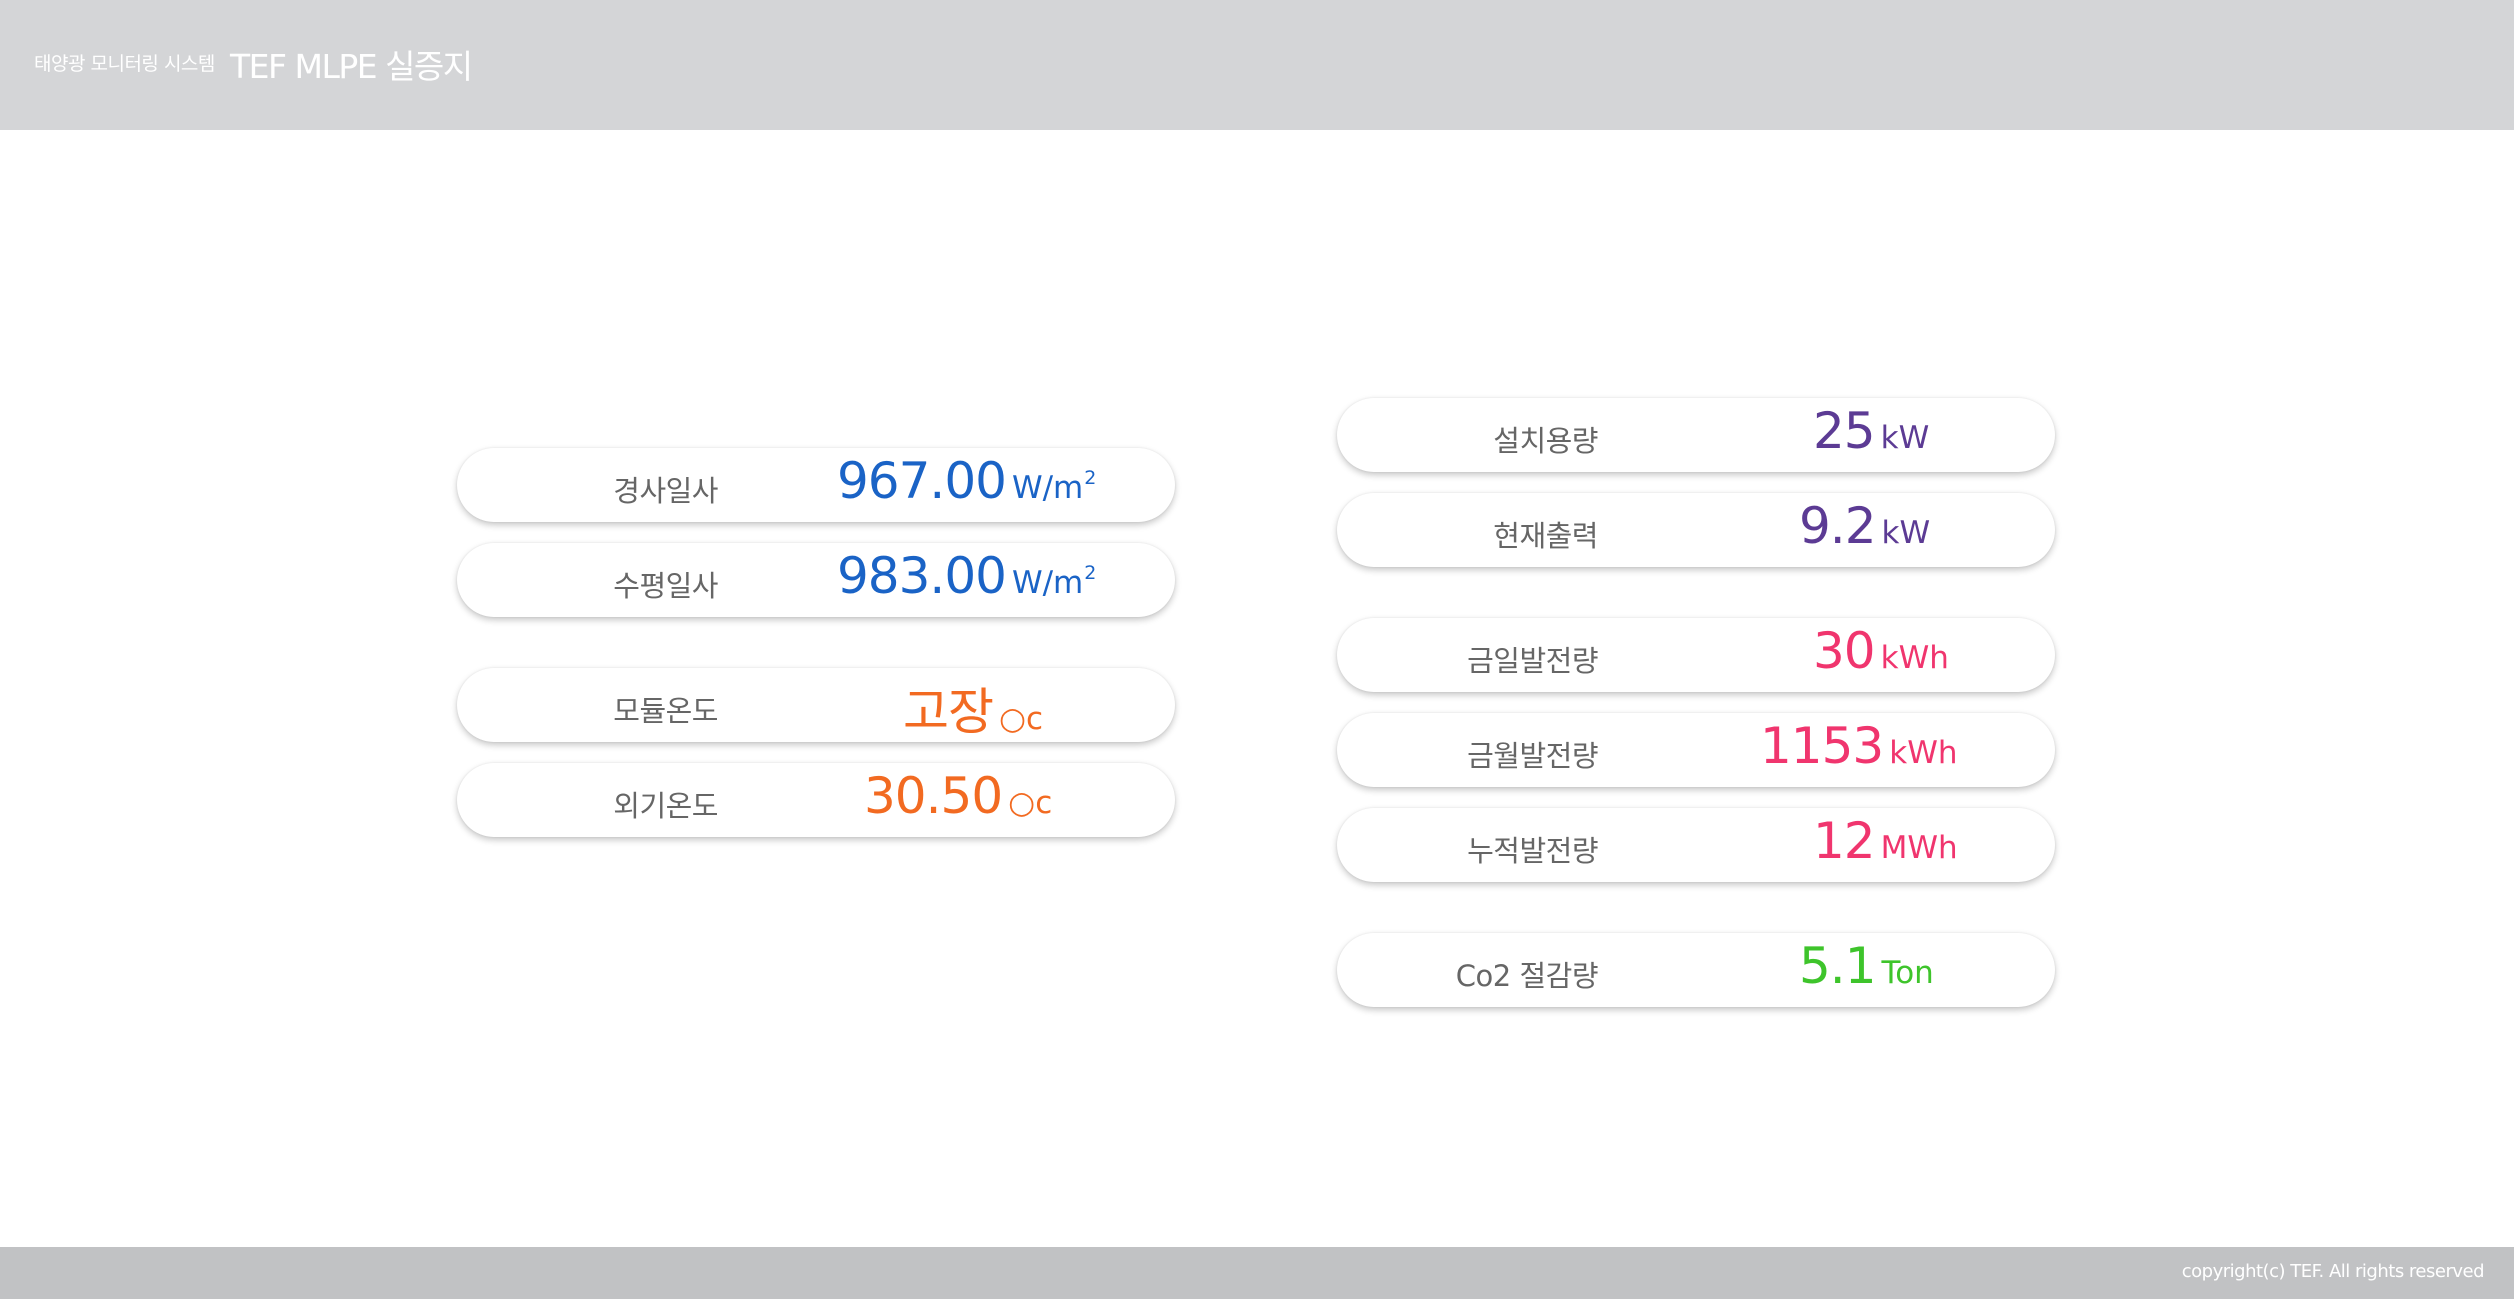 This screenshot has width=2514, height=1299. I want to click on installed-capacity-reading: 25 kW, so click(1871, 431).